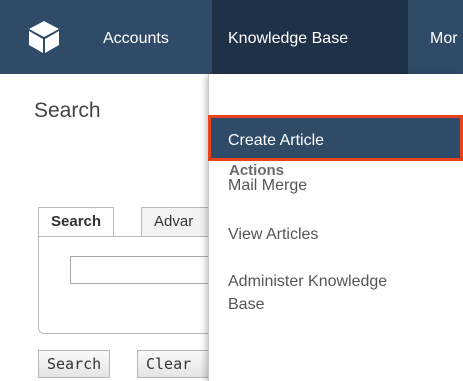 This screenshot has width=463, height=381. What do you see at coordinates (67, 110) in the screenshot?
I see `page-title: Search` at bounding box center [67, 110].